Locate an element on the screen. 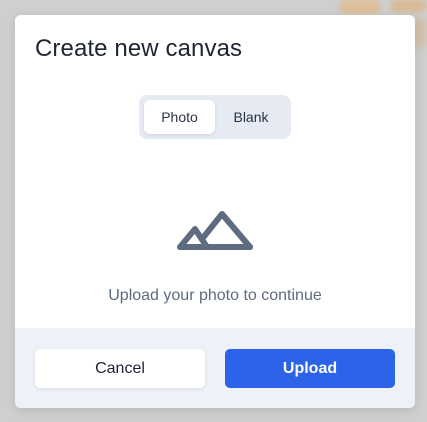  tab-blank: Blank is located at coordinates (251, 117).